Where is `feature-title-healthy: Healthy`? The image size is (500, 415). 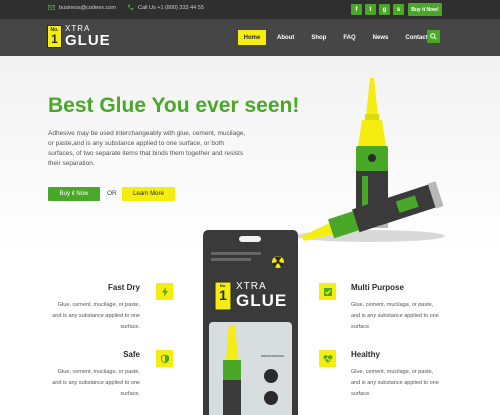 feature-title-healthy: Healthy is located at coordinates (365, 354).